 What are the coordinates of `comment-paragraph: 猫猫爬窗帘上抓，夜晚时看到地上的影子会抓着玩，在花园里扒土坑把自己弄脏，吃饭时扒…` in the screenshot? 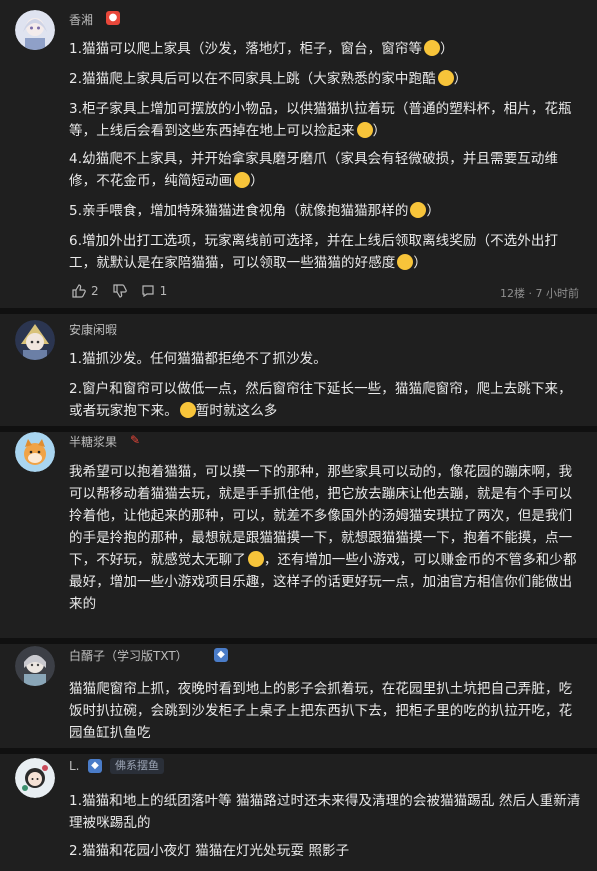 It's located at (321, 711).